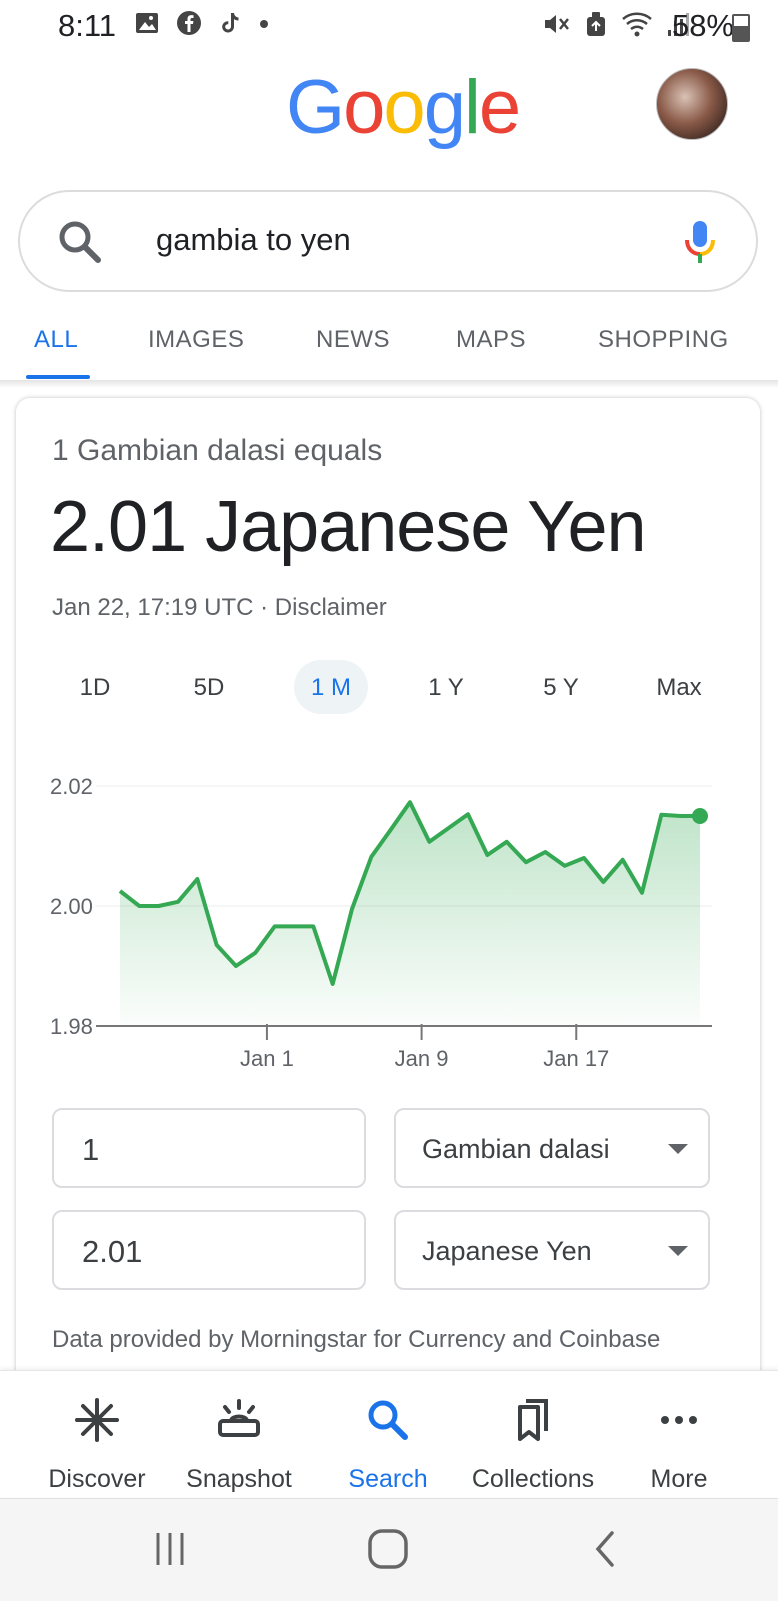 Image resolution: width=778 pixels, height=1601 pixels. I want to click on search-input: gambia to yen, so click(253, 240).